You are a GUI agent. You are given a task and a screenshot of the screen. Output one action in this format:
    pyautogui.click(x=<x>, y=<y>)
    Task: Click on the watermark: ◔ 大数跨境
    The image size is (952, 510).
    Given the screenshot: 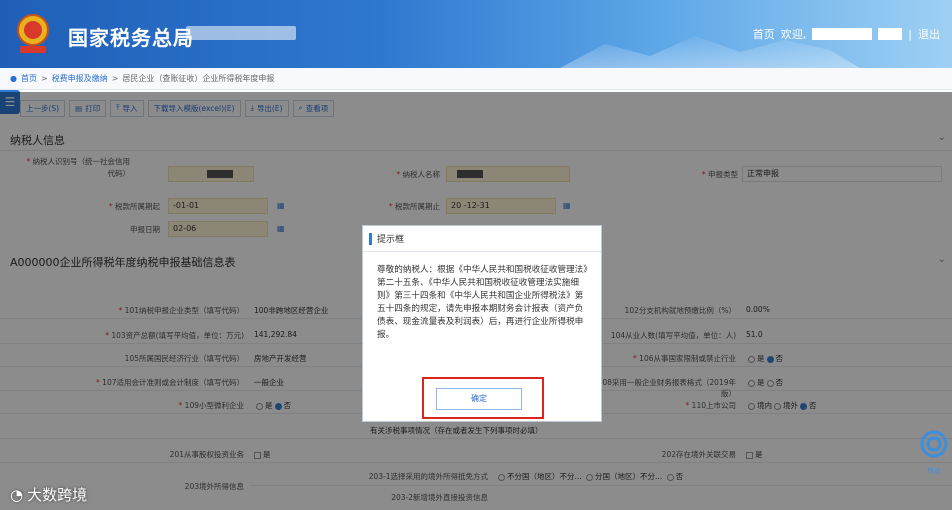 What is the action you would take?
    pyautogui.click(x=48, y=494)
    